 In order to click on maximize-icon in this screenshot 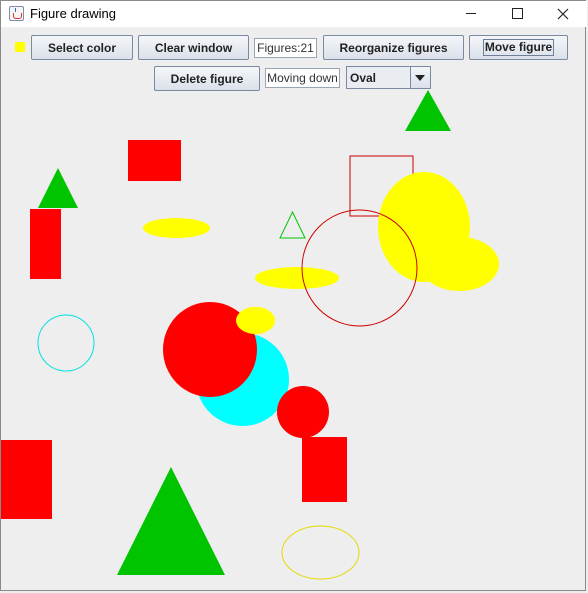, I will do `click(517, 14)`.